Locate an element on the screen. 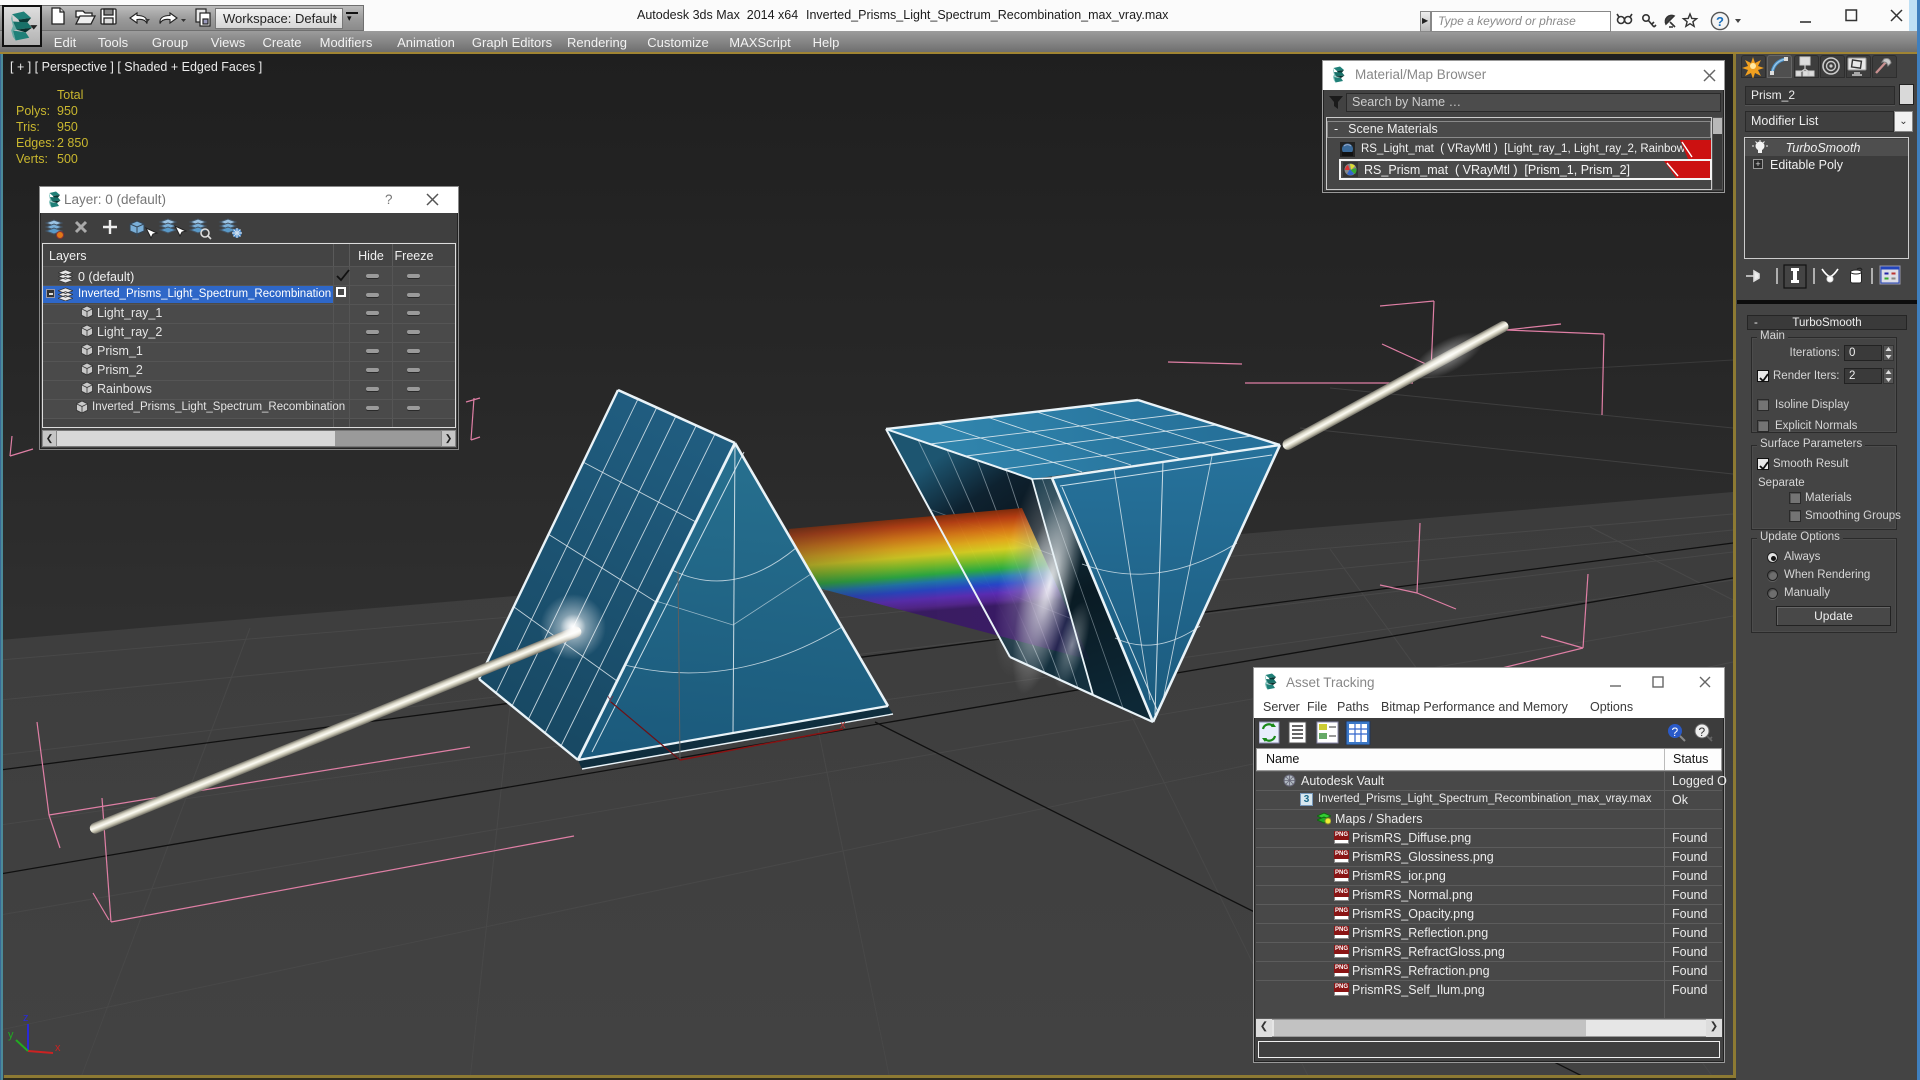  svg-text: Edges: is located at coordinates (35, 143).